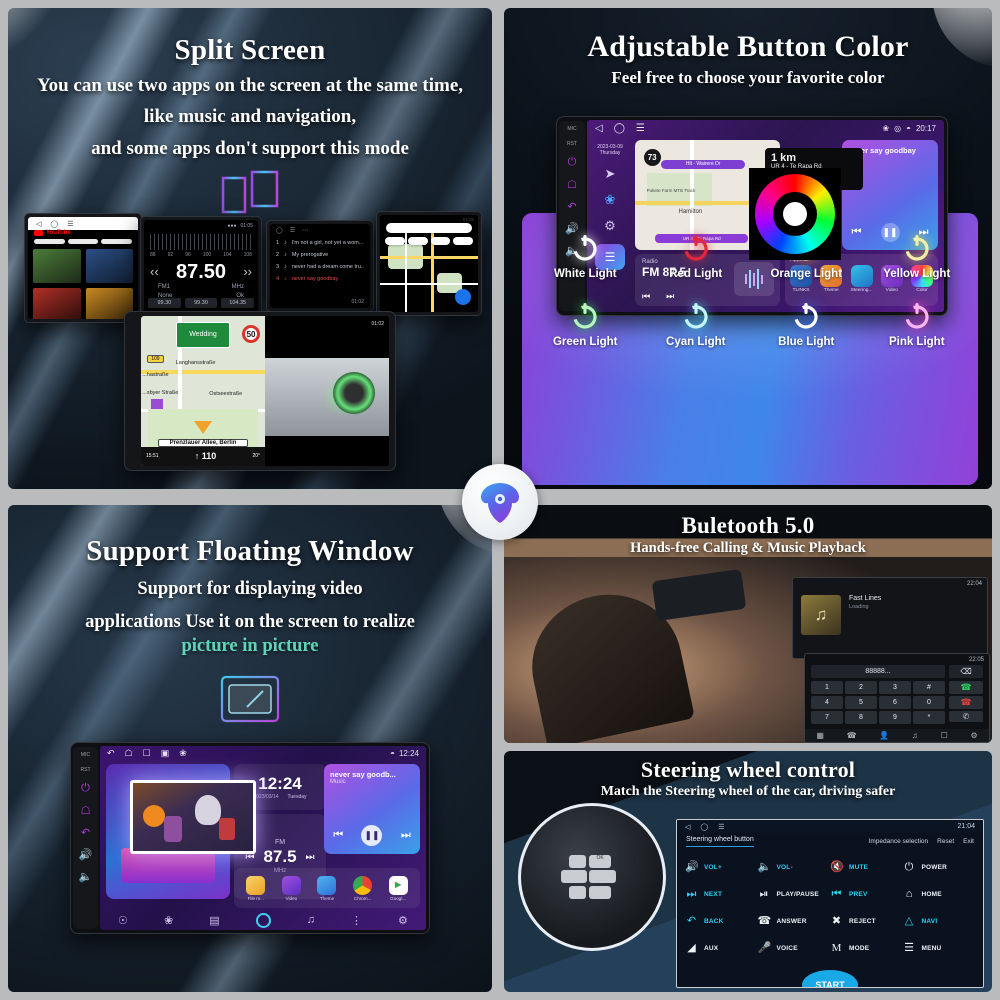 This screenshot has height=1000, width=1000. Describe the element at coordinates (929, 702) in the screenshot. I see `dial-key: 0` at that location.